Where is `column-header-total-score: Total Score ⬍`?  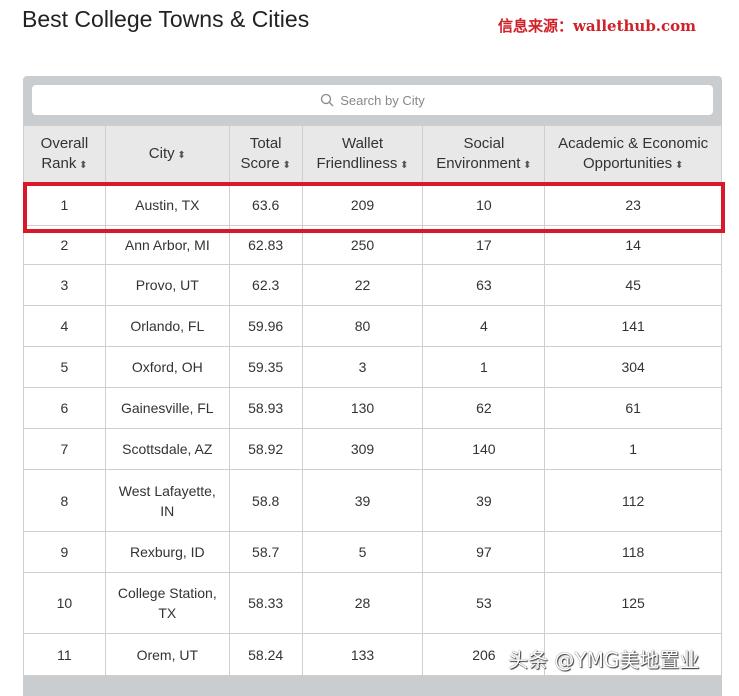
column-header-total-score: Total Score ⬍ is located at coordinates (265, 155).